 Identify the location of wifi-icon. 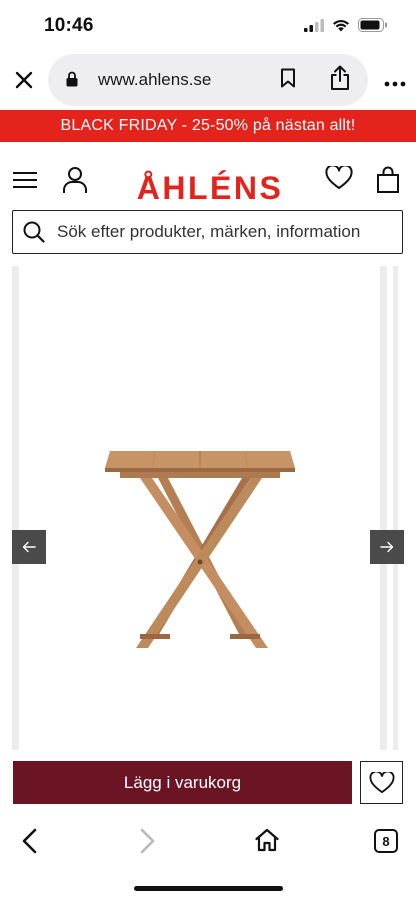
(341, 25).